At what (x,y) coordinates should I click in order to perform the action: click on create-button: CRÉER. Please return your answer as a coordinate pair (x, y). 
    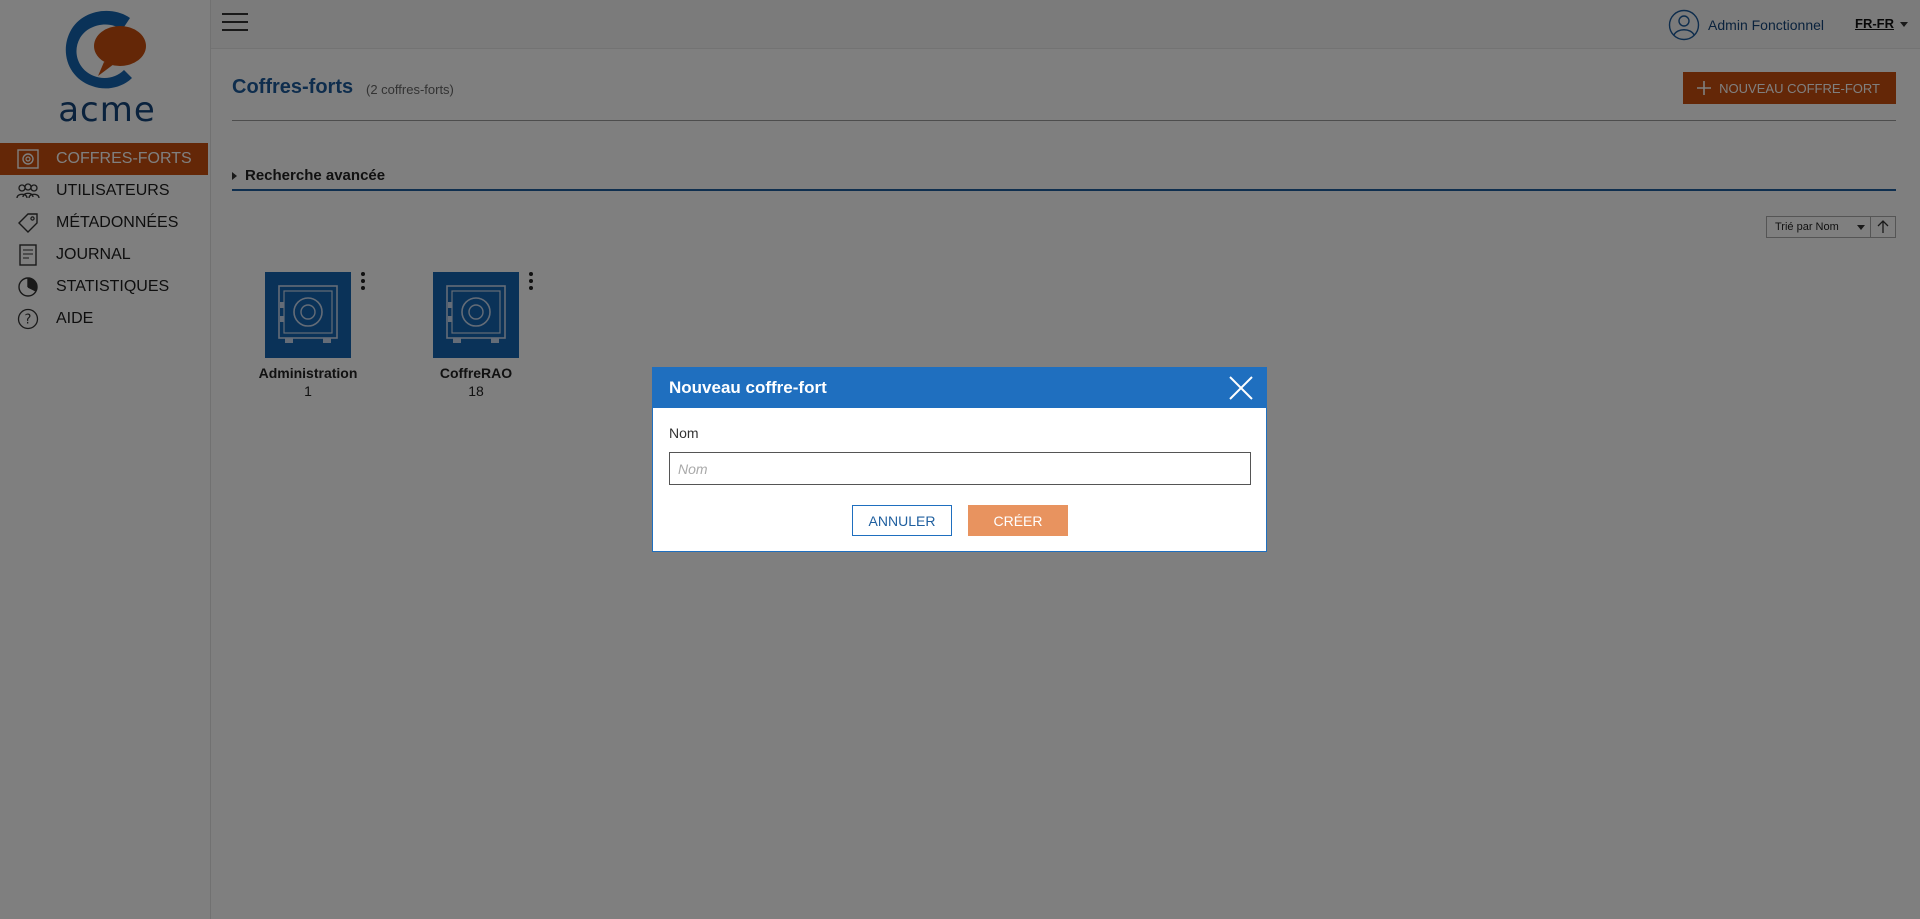
    Looking at the image, I should click on (1018, 520).